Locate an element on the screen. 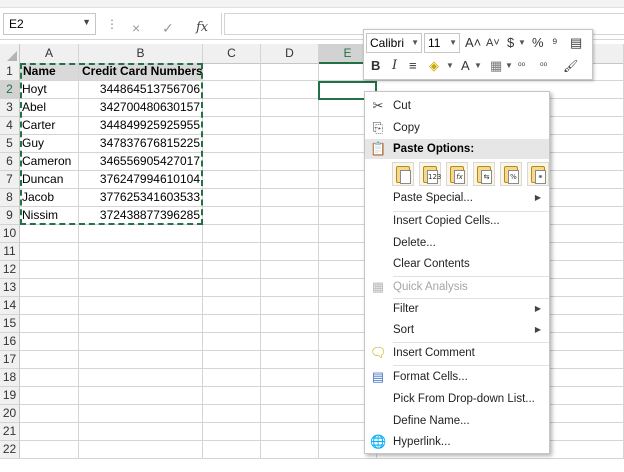  row-header-20: 20 is located at coordinates (10, 414).